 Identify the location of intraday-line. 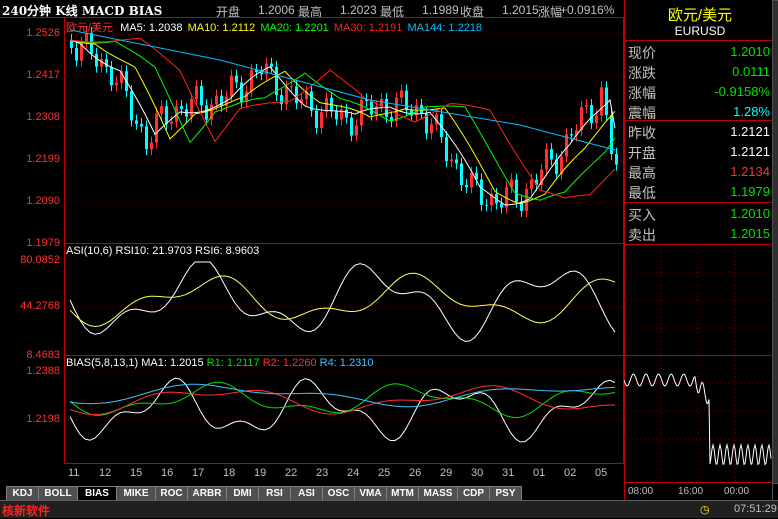
(698, 419).